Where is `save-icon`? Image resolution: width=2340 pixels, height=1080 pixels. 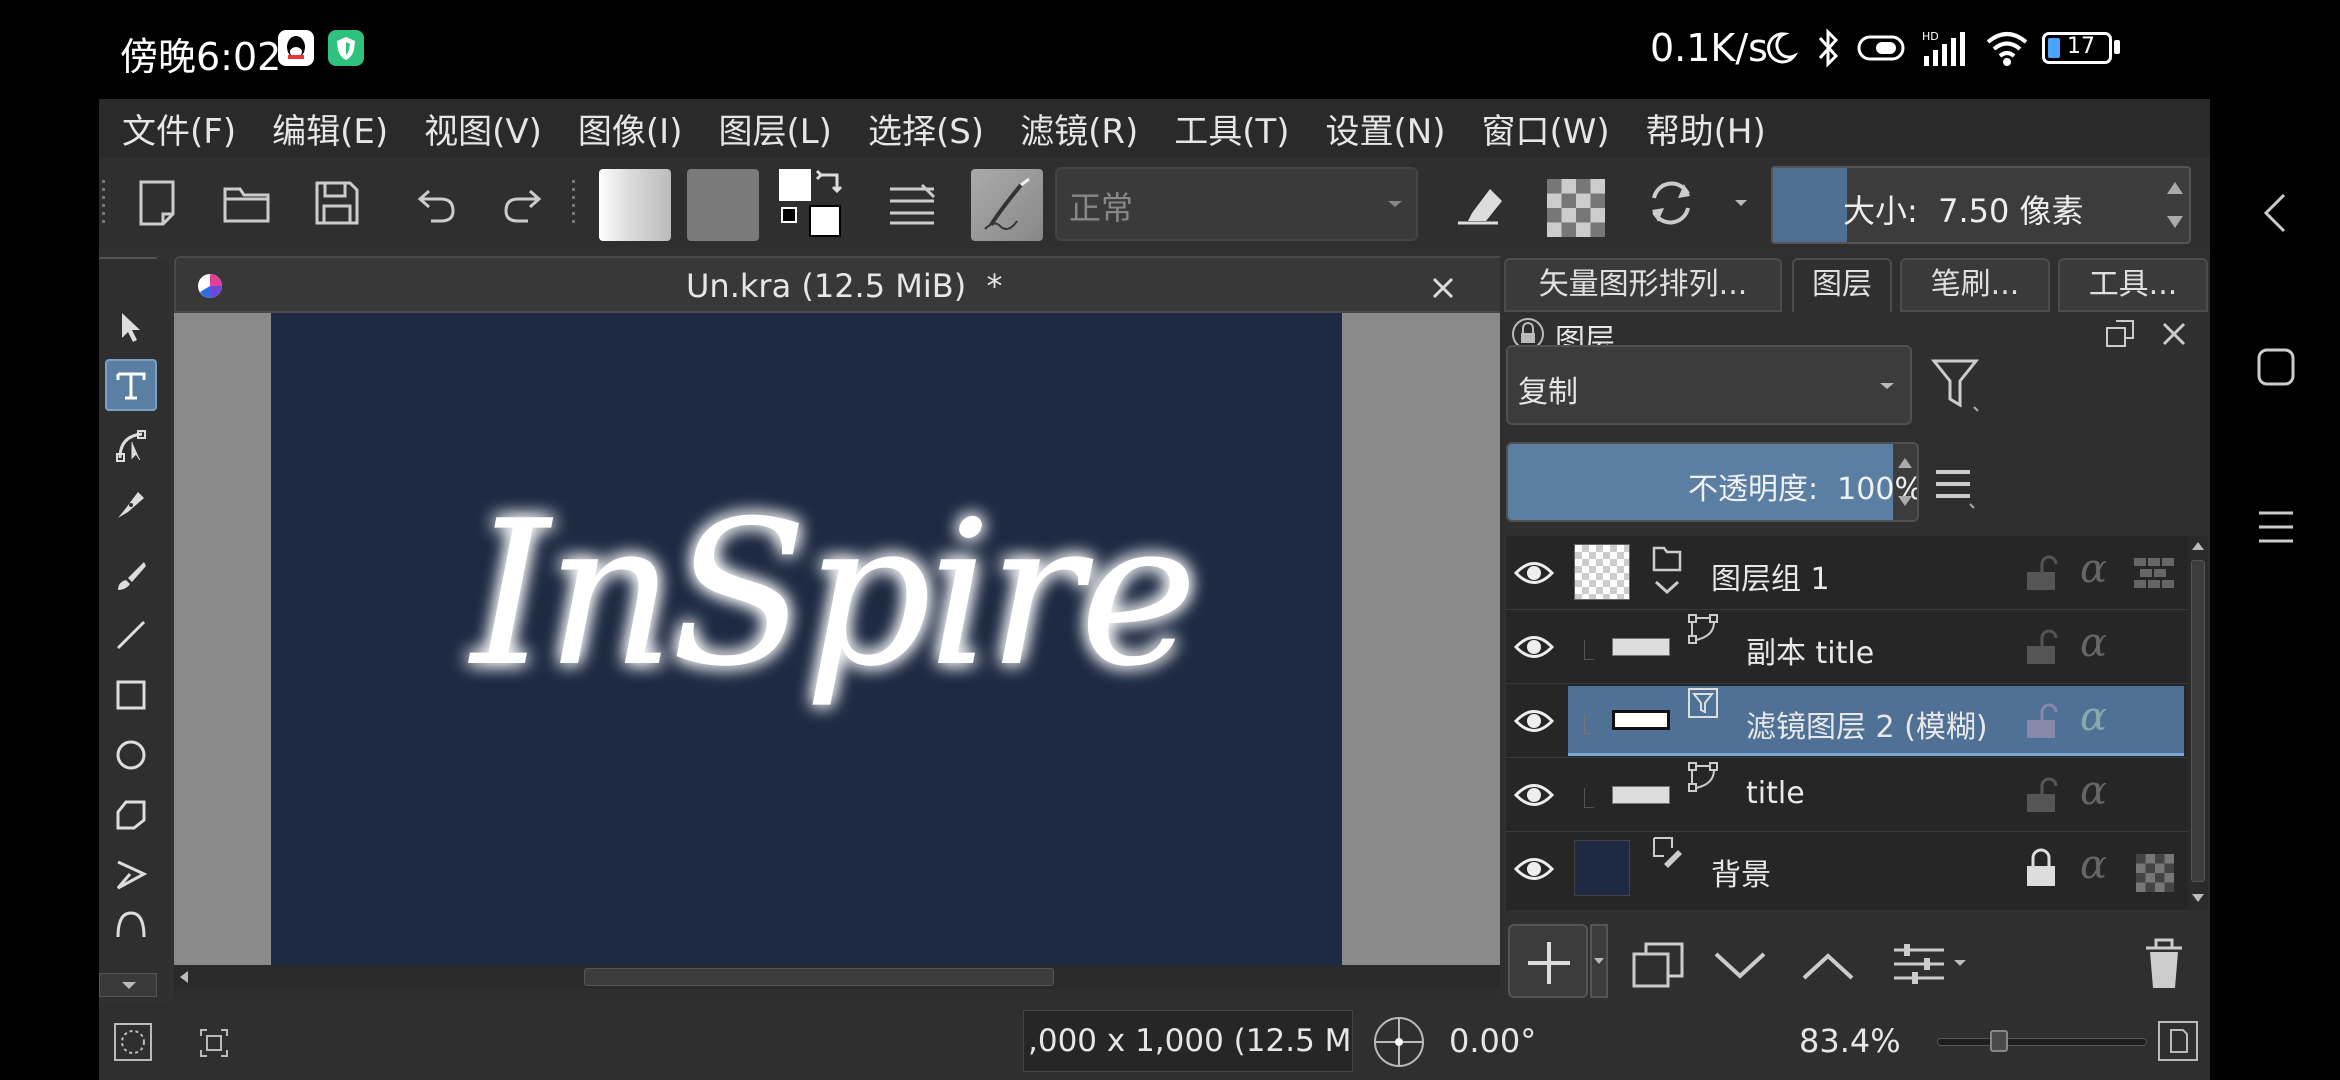
save-icon is located at coordinates (337, 203).